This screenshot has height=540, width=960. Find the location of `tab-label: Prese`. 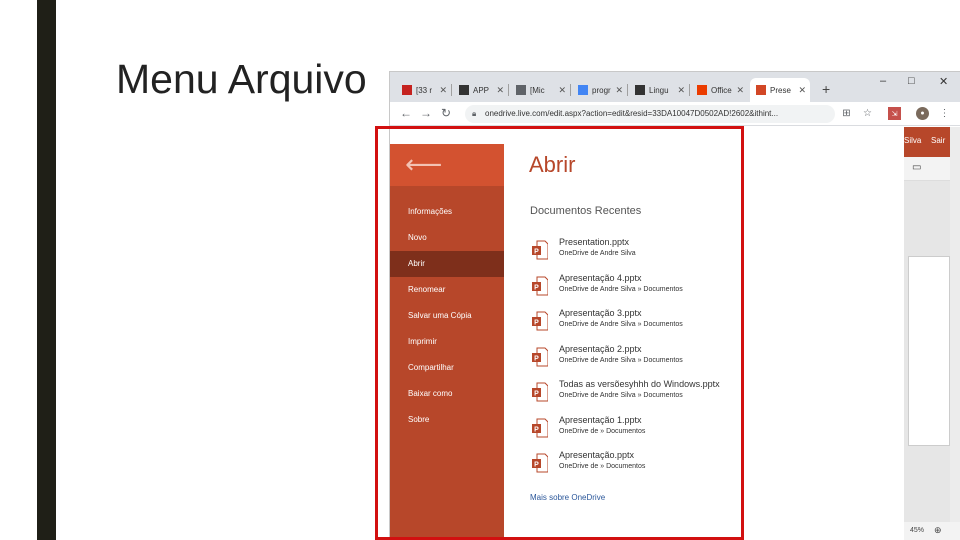

tab-label: Prese is located at coordinates (780, 90).